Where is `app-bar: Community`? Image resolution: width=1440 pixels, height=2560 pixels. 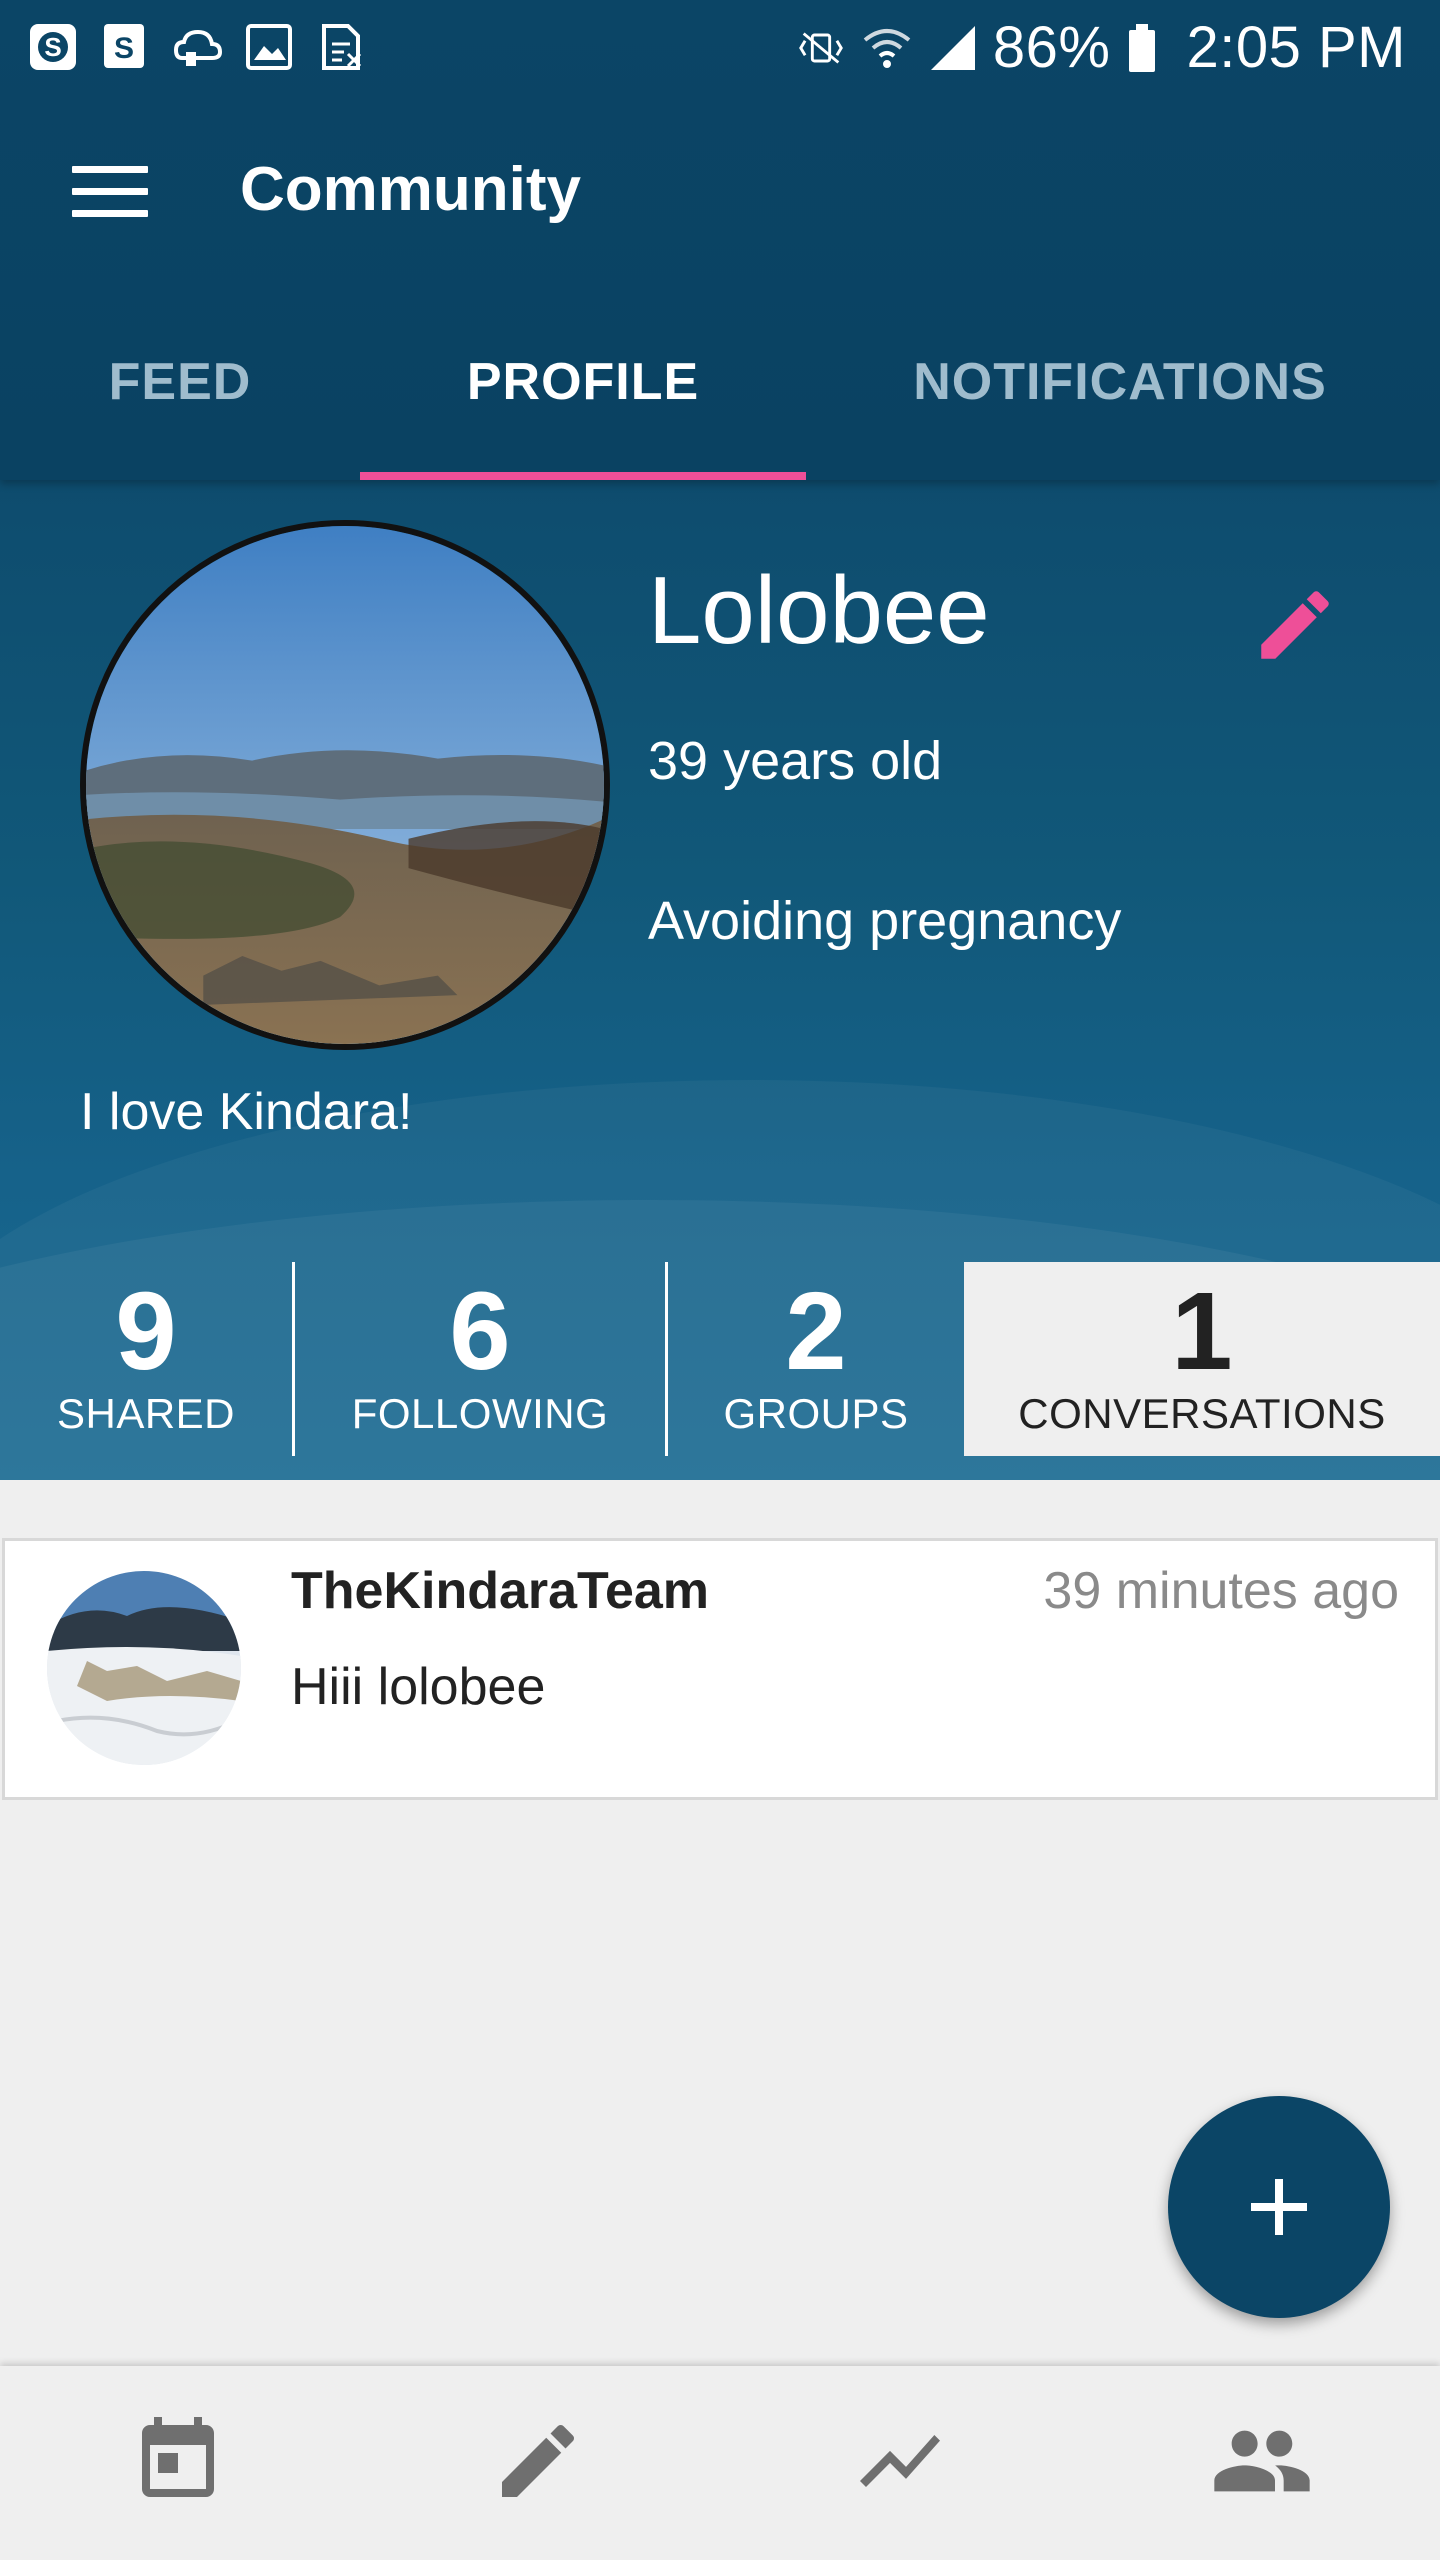
app-bar: Community is located at coordinates (720, 196).